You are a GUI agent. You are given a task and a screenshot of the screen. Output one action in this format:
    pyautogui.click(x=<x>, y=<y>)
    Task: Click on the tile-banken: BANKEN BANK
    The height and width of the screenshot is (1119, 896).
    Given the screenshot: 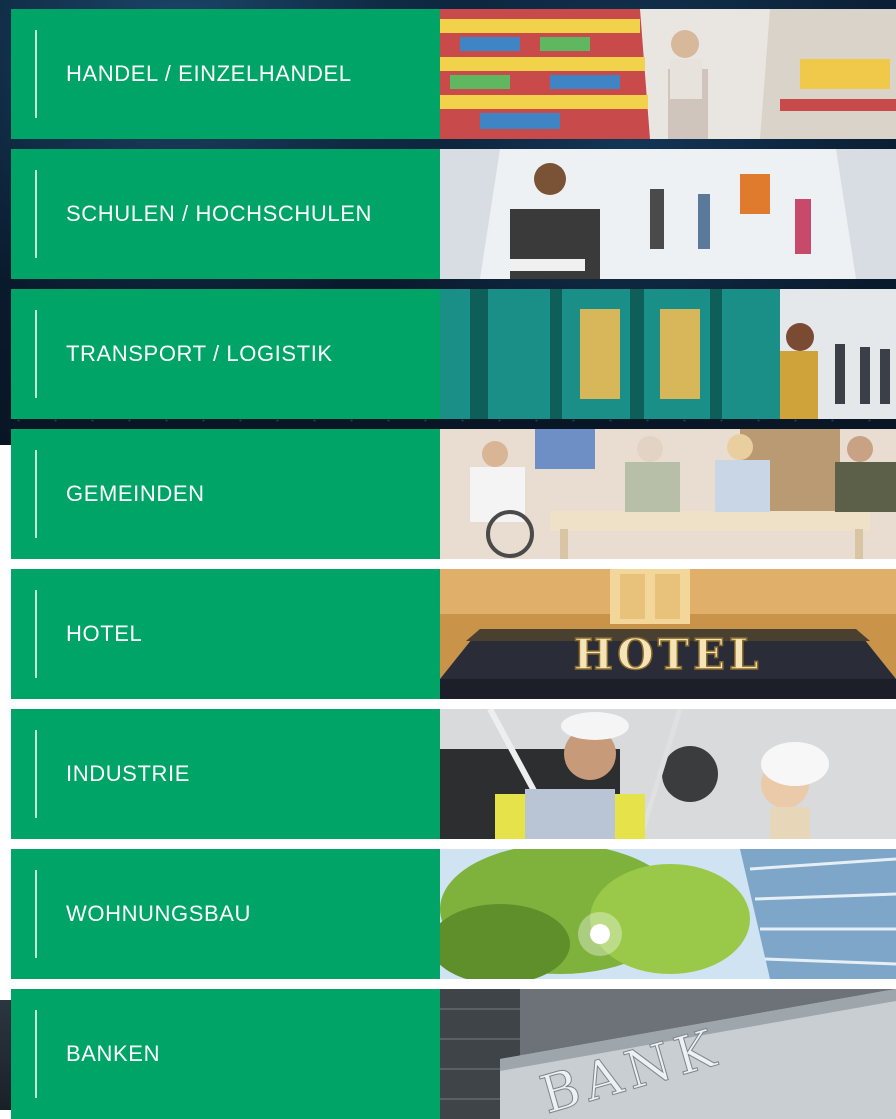 What is the action you would take?
    pyautogui.click(x=453, y=1054)
    